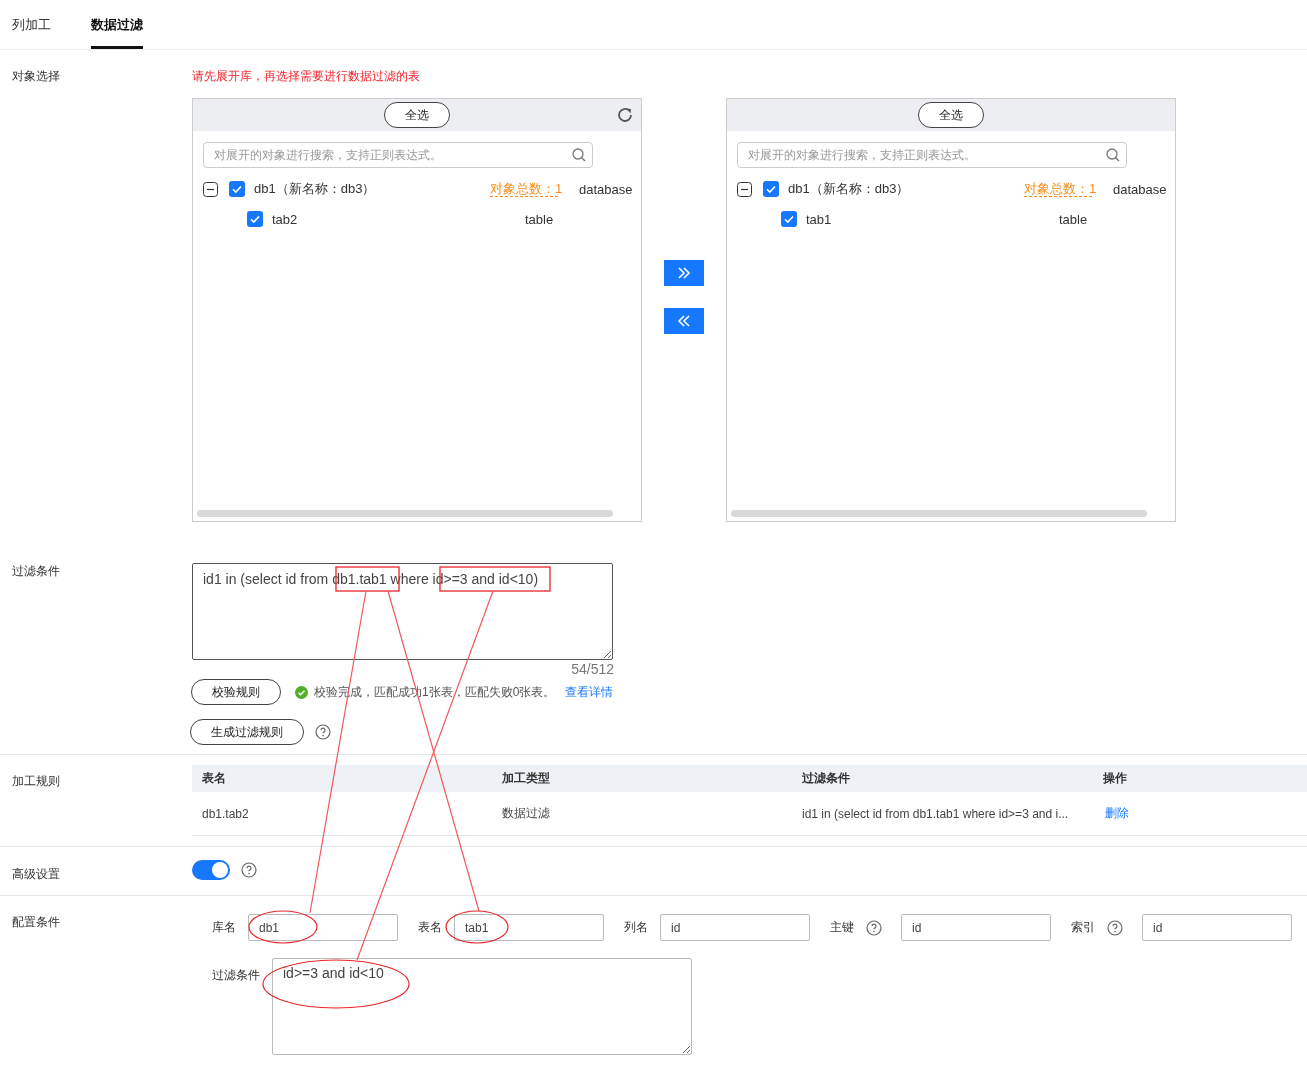 This screenshot has height=1076, width=1307. What do you see at coordinates (117, 24) in the screenshot?
I see `tab: 数据过滤` at bounding box center [117, 24].